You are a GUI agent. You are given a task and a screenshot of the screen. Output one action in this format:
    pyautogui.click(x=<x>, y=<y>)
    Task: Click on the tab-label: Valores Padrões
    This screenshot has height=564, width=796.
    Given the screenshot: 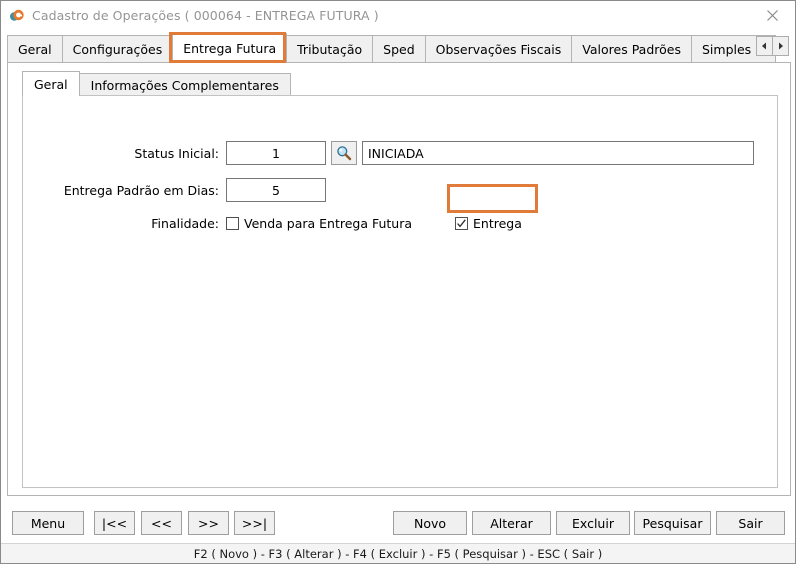 What is the action you would take?
    pyautogui.click(x=631, y=49)
    